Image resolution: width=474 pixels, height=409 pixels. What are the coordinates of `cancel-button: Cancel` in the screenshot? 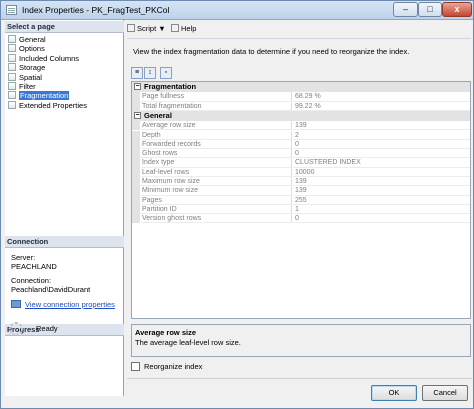 It's located at (445, 393).